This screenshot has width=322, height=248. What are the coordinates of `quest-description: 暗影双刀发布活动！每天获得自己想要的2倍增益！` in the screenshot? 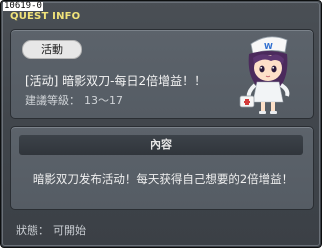 It's located at (163, 179).